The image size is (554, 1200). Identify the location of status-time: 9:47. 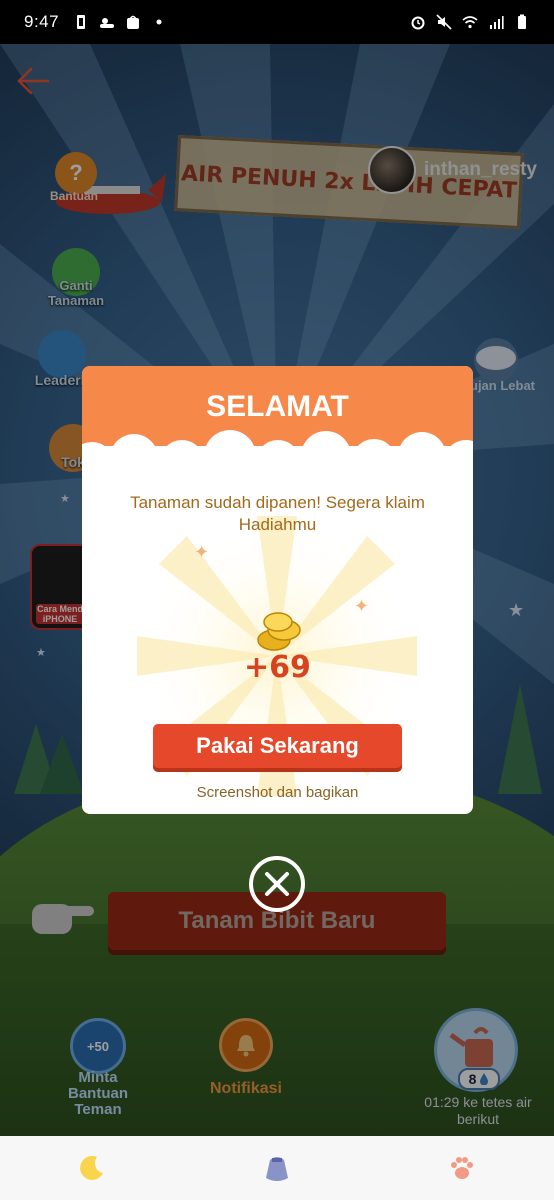
(42, 21).